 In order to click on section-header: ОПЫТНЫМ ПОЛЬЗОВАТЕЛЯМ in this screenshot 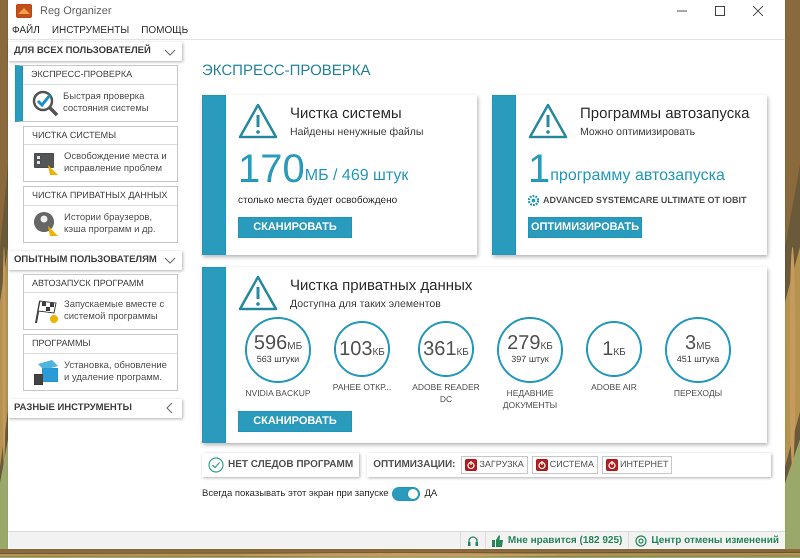, I will do `click(95, 260)`.